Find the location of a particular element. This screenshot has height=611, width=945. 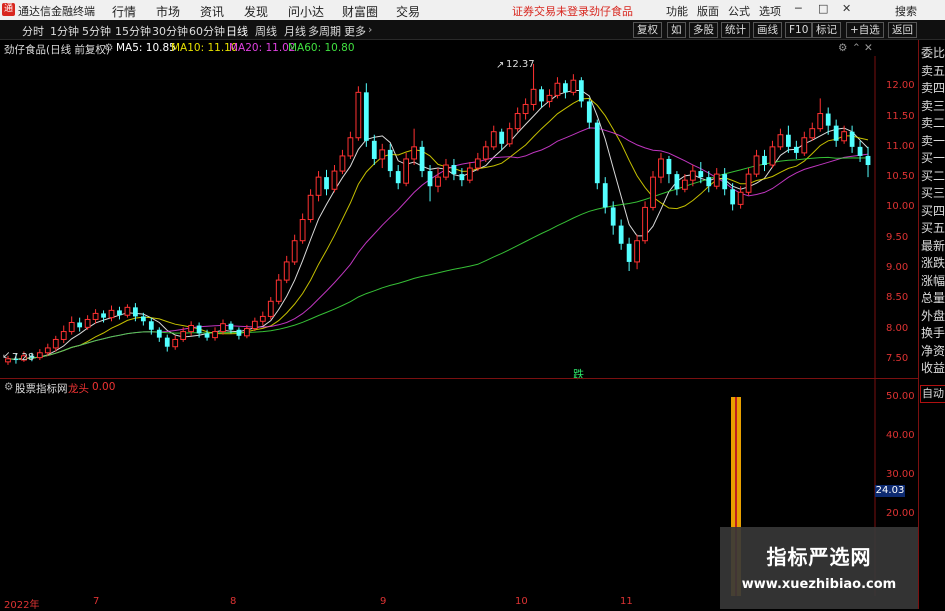

indicator-name: 股票指标网 is located at coordinates (41, 388).